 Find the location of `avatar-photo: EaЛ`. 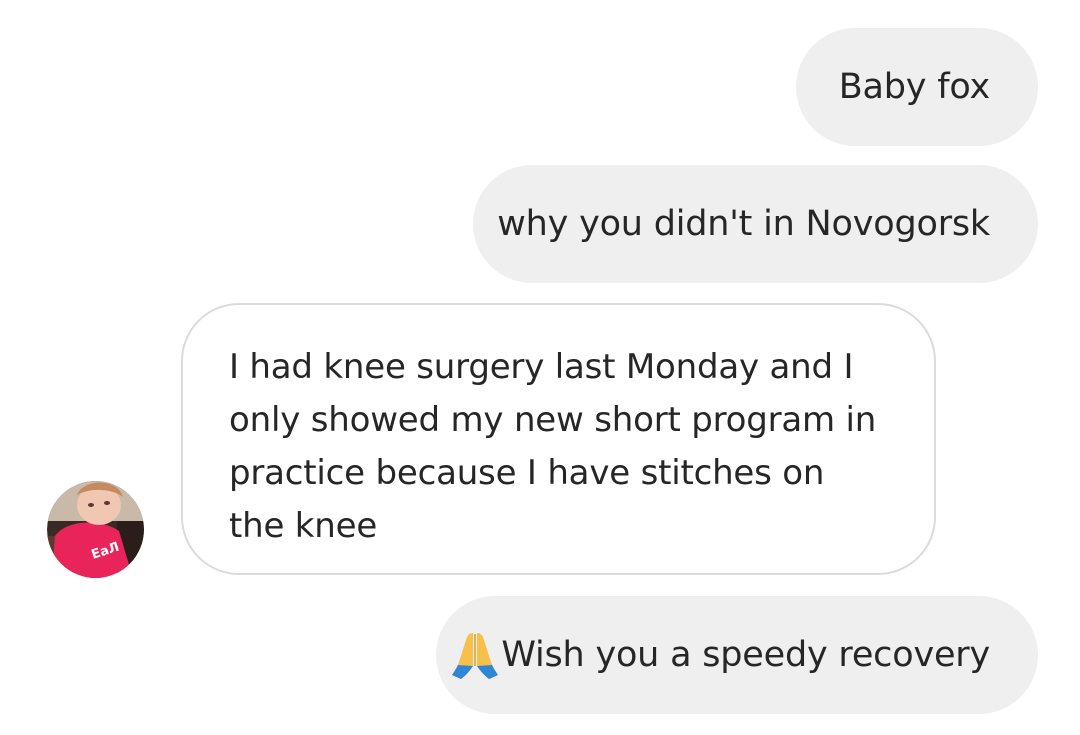

avatar-photo: EaЛ is located at coordinates (95, 529).